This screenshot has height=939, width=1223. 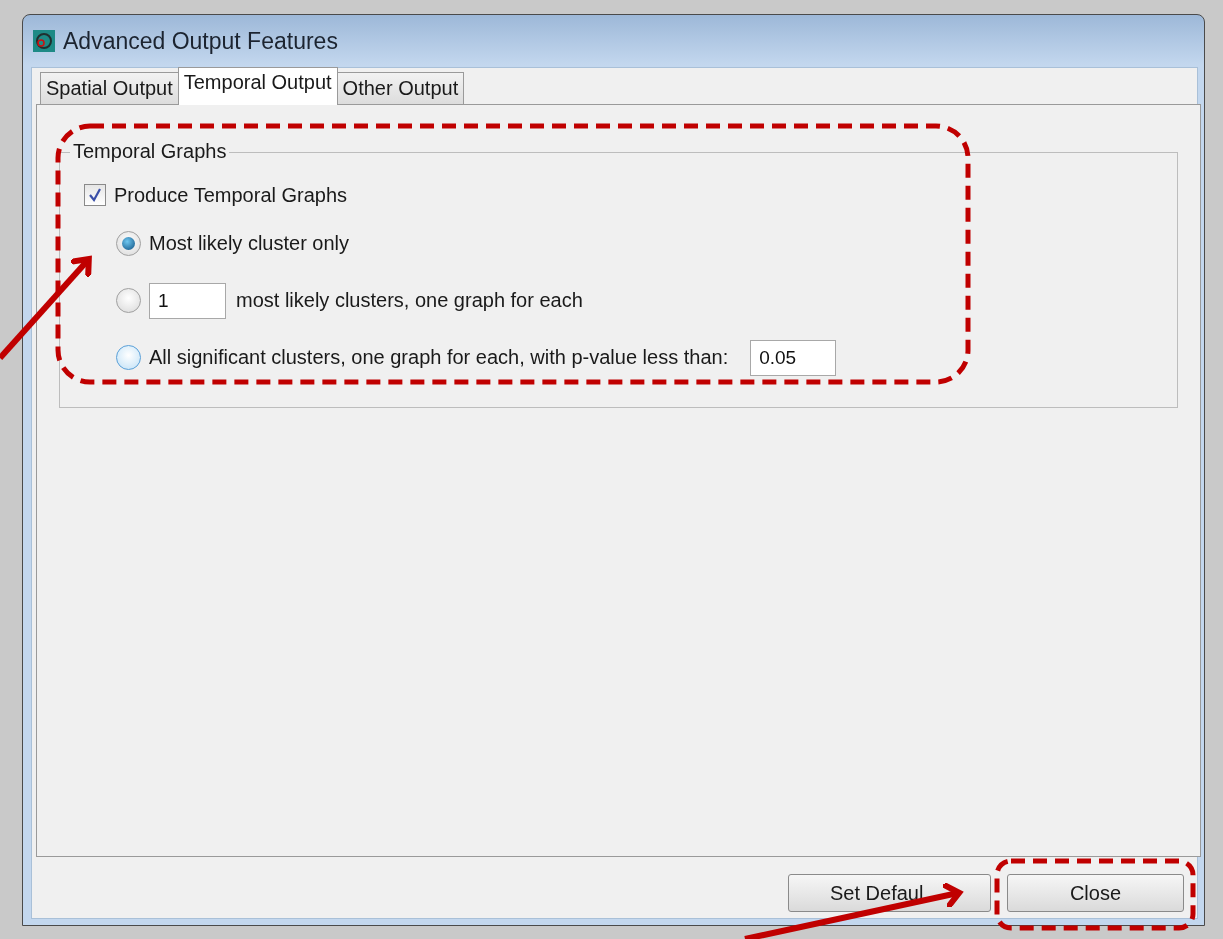 I want to click on checkmark-icon, so click(x=95, y=195).